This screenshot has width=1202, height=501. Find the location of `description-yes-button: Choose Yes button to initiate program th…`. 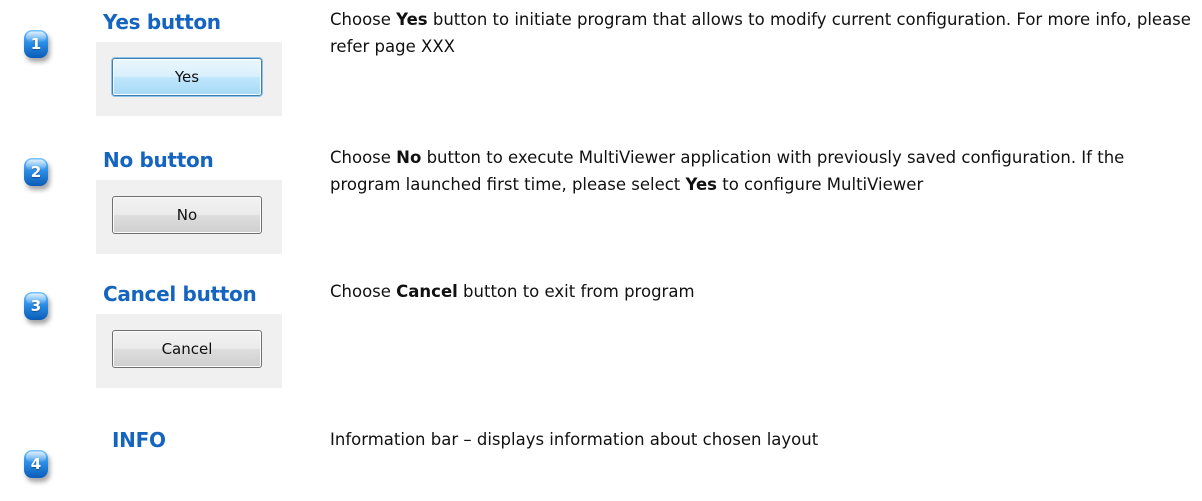

description-yes-button: Choose Yes button to initiate program th… is located at coordinates (764, 33).